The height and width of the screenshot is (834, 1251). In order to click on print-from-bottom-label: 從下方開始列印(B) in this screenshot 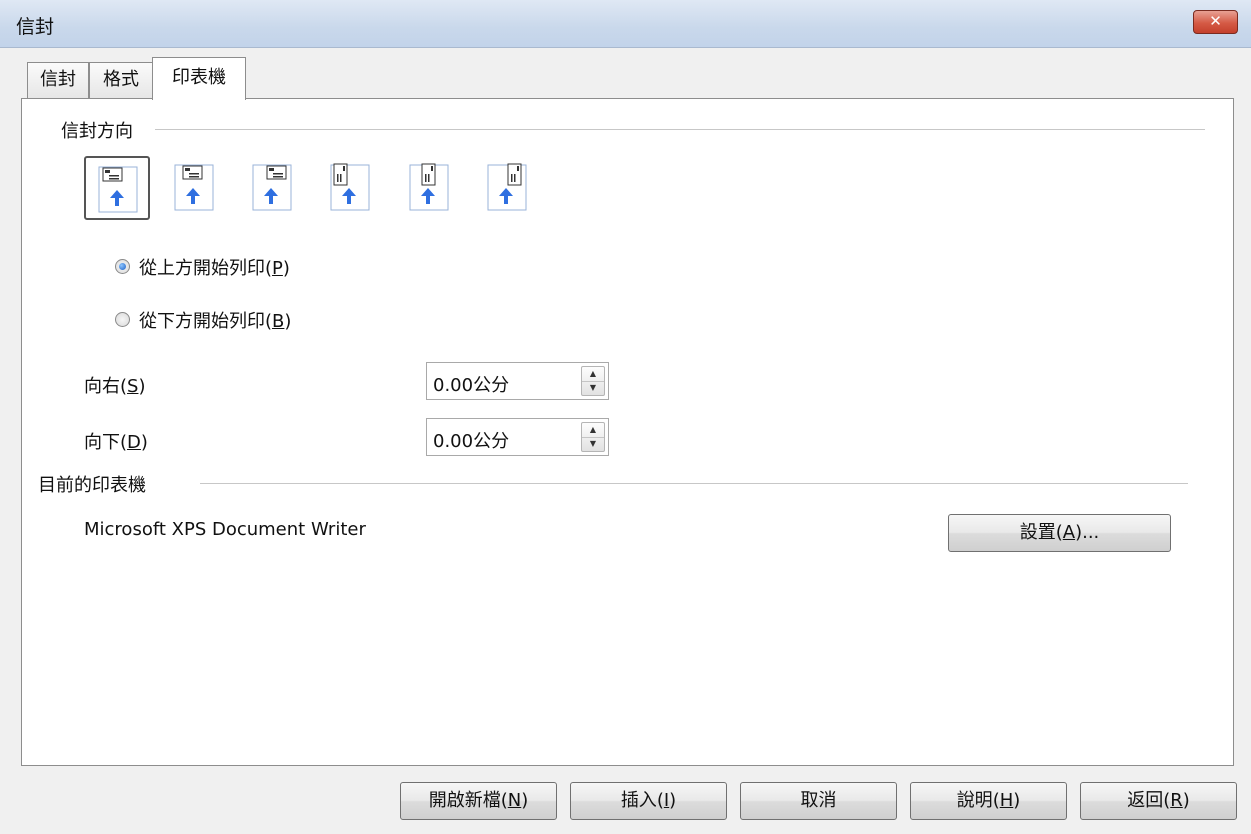, I will do `click(215, 320)`.